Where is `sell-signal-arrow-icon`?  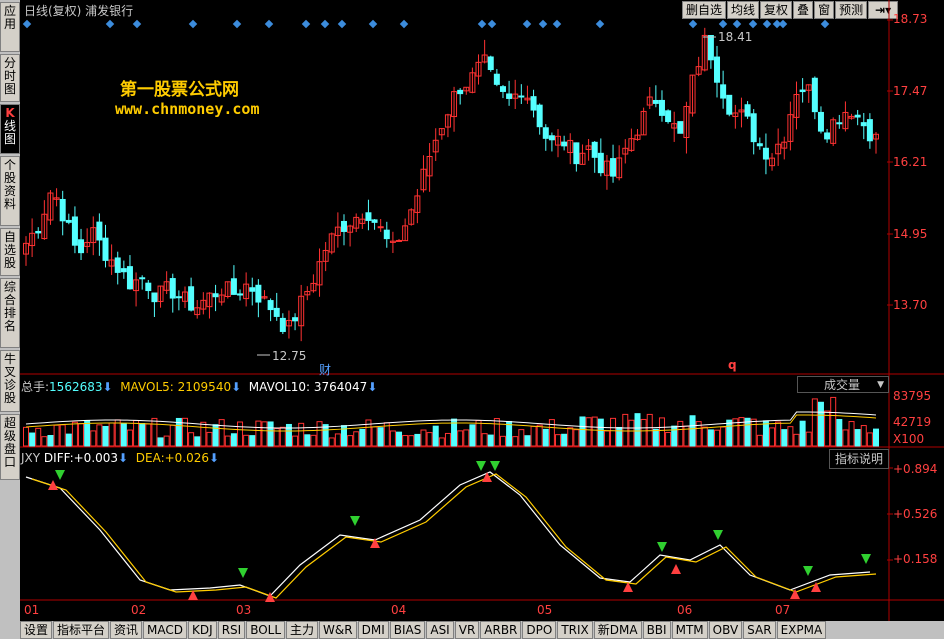 sell-signal-arrow-icon is located at coordinates (662, 547).